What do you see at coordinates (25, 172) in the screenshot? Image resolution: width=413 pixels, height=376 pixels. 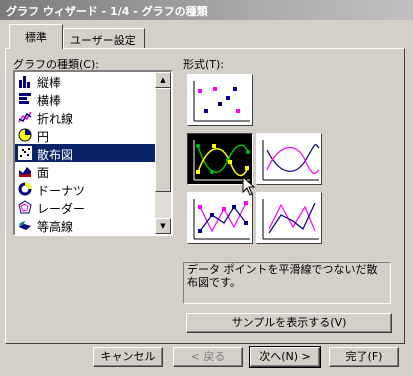 I see `area-chart-icon` at bounding box center [25, 172].